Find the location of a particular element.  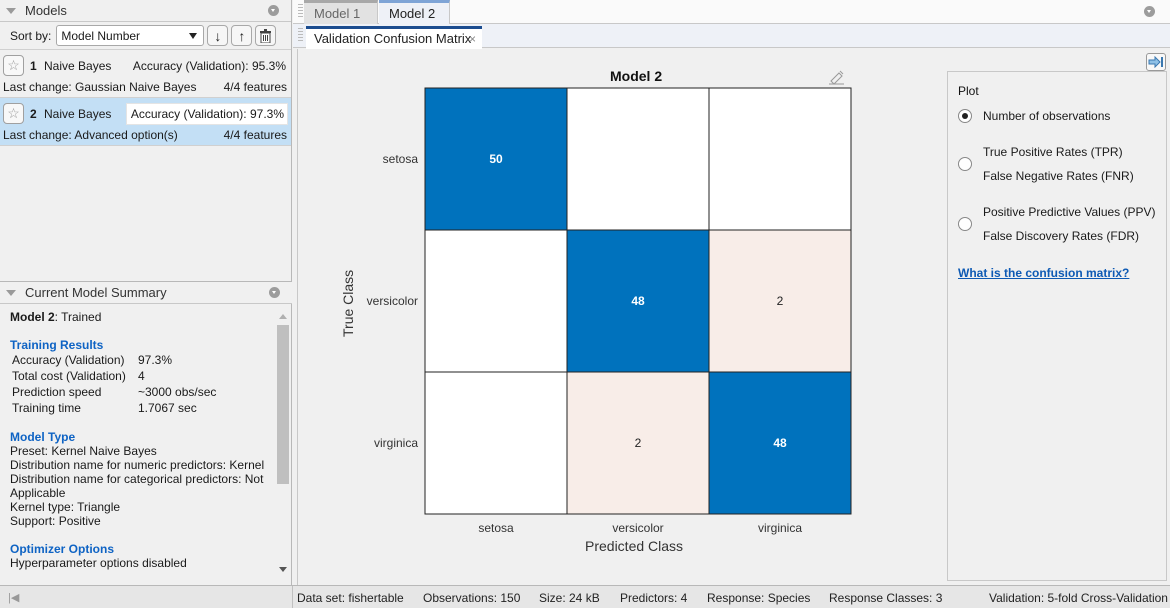

models-panel-header: Models is located at coordinates (145, 11).